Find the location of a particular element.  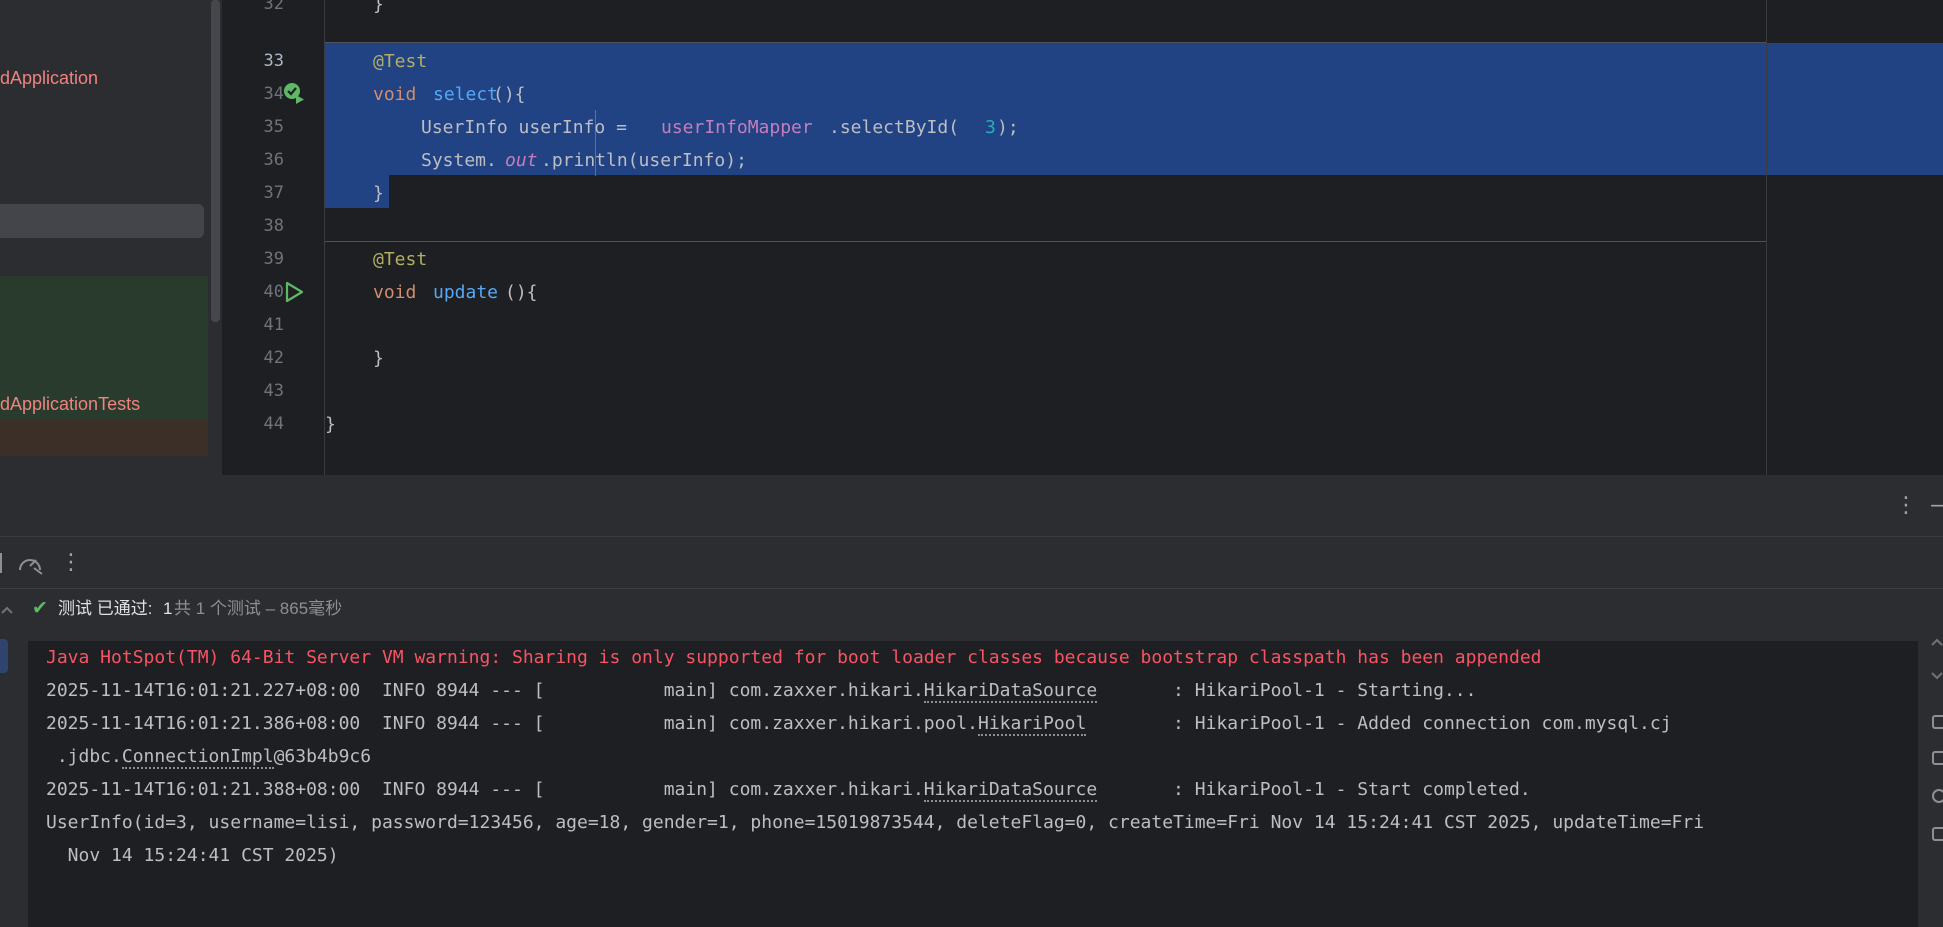

test-passed-icon: ✔ is located at coordinates (40, 608).